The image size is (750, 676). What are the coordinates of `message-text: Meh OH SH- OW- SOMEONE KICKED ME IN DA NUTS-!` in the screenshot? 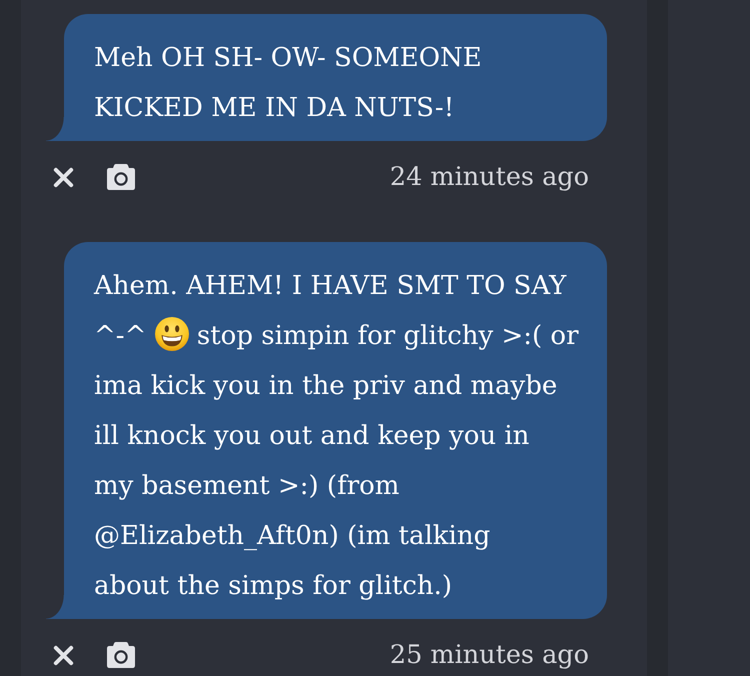 It's located at (288, 83).